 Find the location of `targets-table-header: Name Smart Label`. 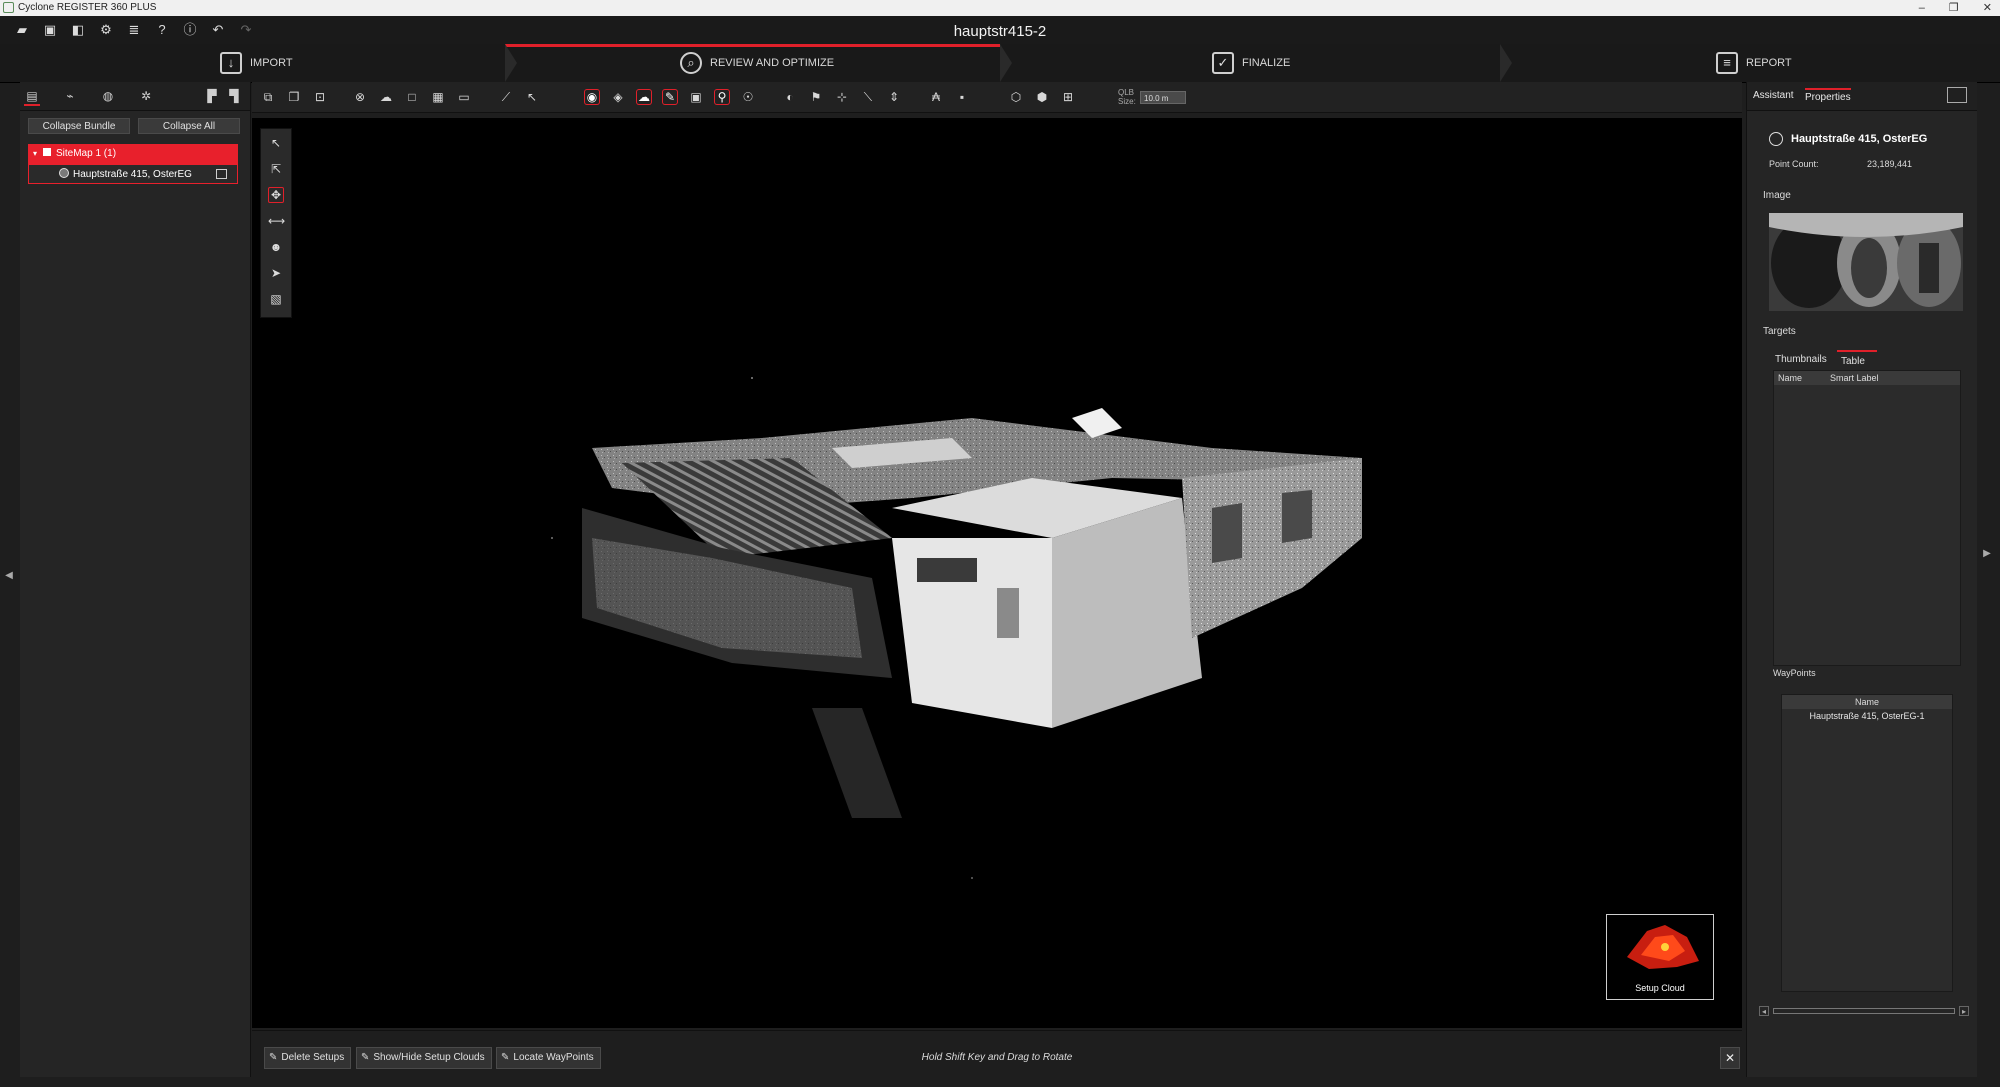

targets-table-header: Name Smart Label is located at coordinates (1867, 378).